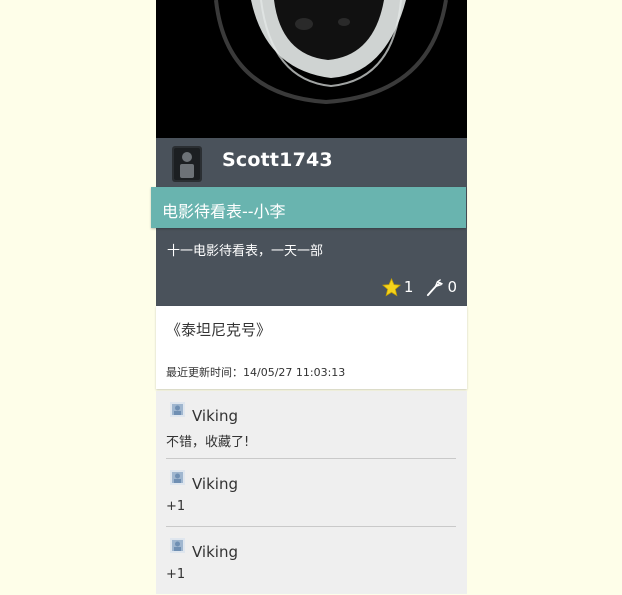  Describe the element at coordinates (308, 207) in the screenshot. I see `list-title-ribbon: 电影待看表--小李` at that location.